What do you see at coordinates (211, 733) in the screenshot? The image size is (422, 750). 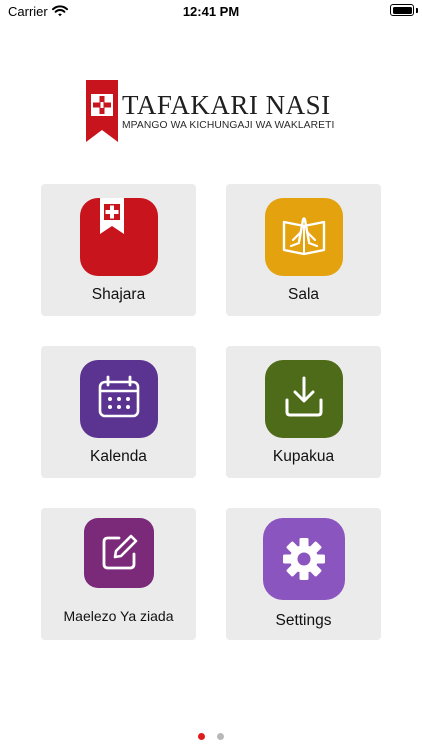 I see `page-indicator` at bounding box center [211, 733].